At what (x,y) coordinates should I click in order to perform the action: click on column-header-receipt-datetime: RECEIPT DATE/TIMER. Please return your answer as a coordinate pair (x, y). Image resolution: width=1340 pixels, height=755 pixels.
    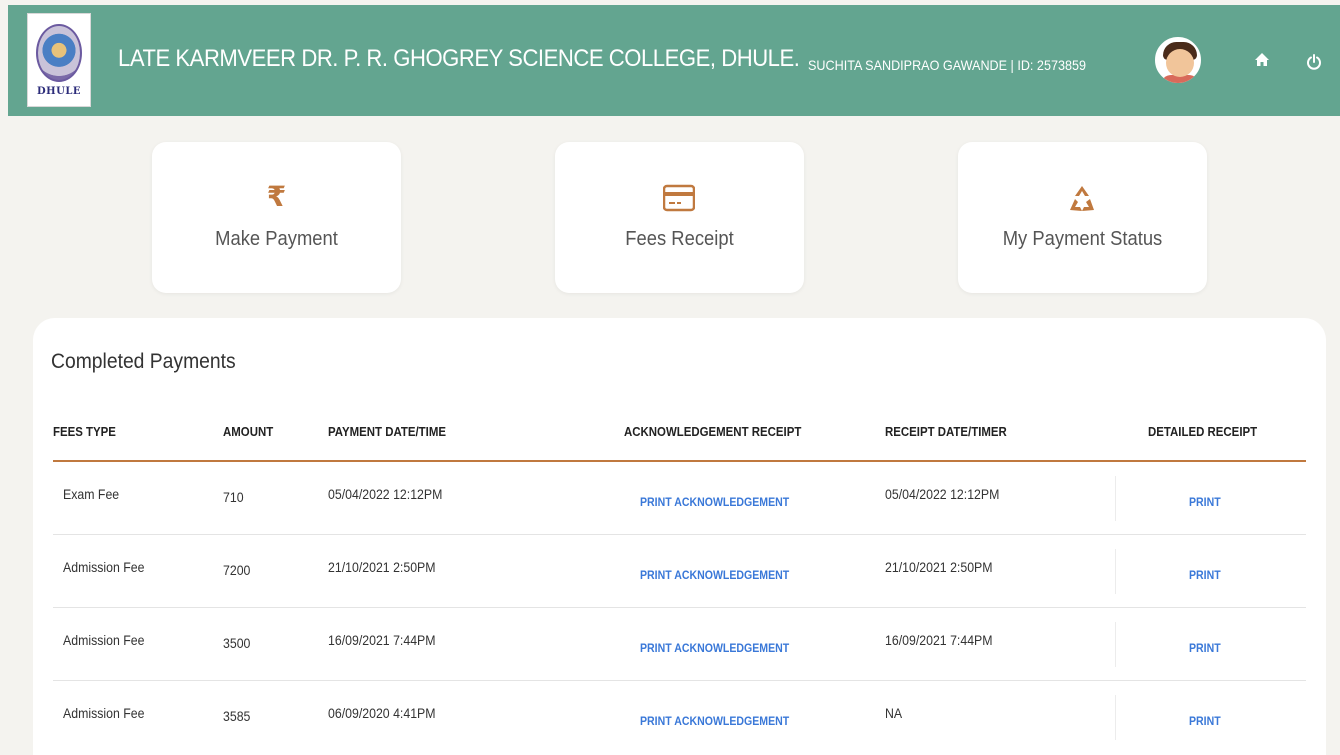
    Looking at the image, I should click on (946, 431).